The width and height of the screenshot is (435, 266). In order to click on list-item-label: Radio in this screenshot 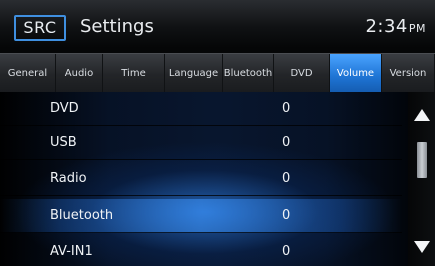, I will do `click(68, 178)`.